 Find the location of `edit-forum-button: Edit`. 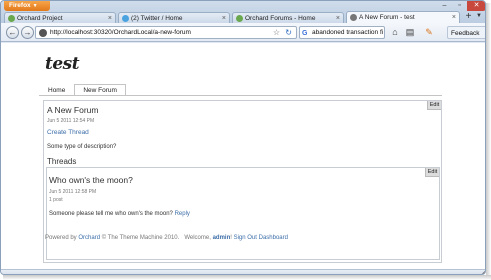

edit-forum-button: Edit is located at coordinates (434, 105).